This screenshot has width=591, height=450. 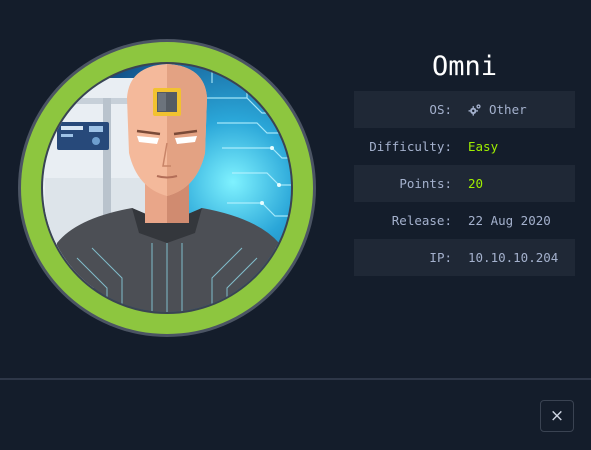 I want to click on detail-row-ip: IP: 10.10.10.204, so click(x=464, y=257).